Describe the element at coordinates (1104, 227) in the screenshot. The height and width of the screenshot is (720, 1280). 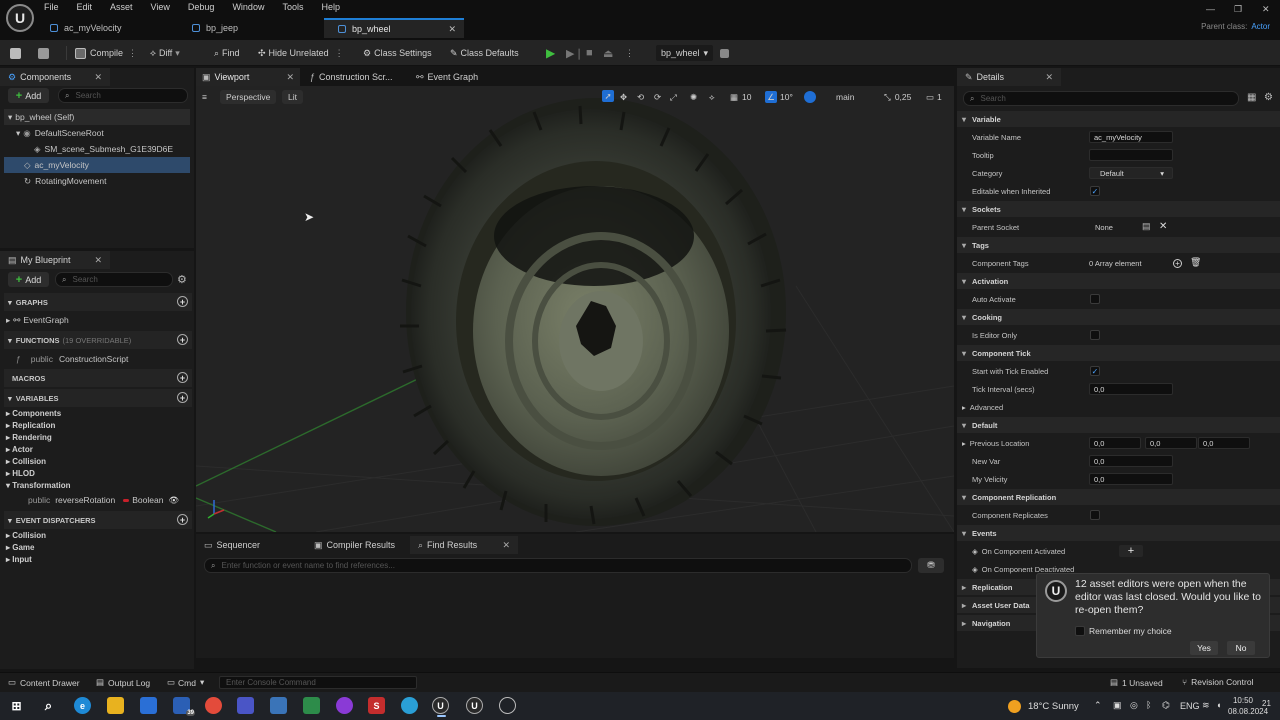
I see `parent-socket-value: None` at that location.